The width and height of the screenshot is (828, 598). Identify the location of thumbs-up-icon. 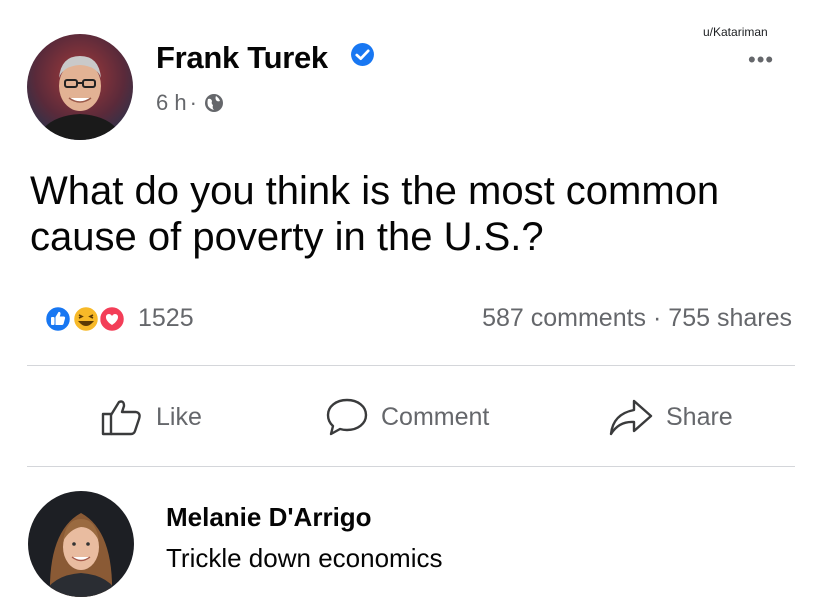
(121, 418).